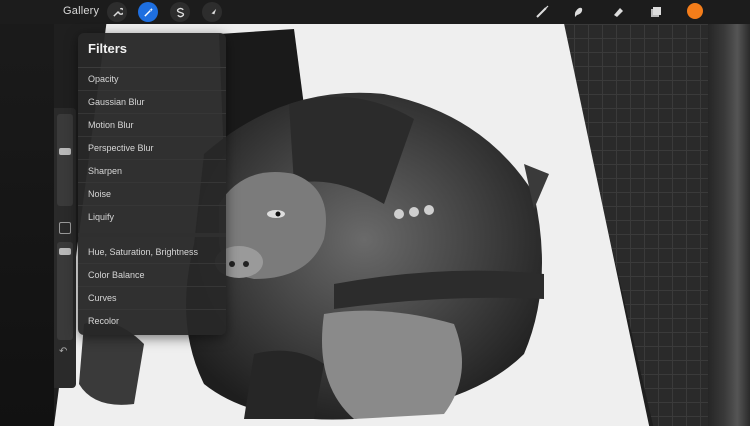 This screenshot has height=426, width=750. I want to click on filter-motion-blur: Motion Blur, so click(111, 125).